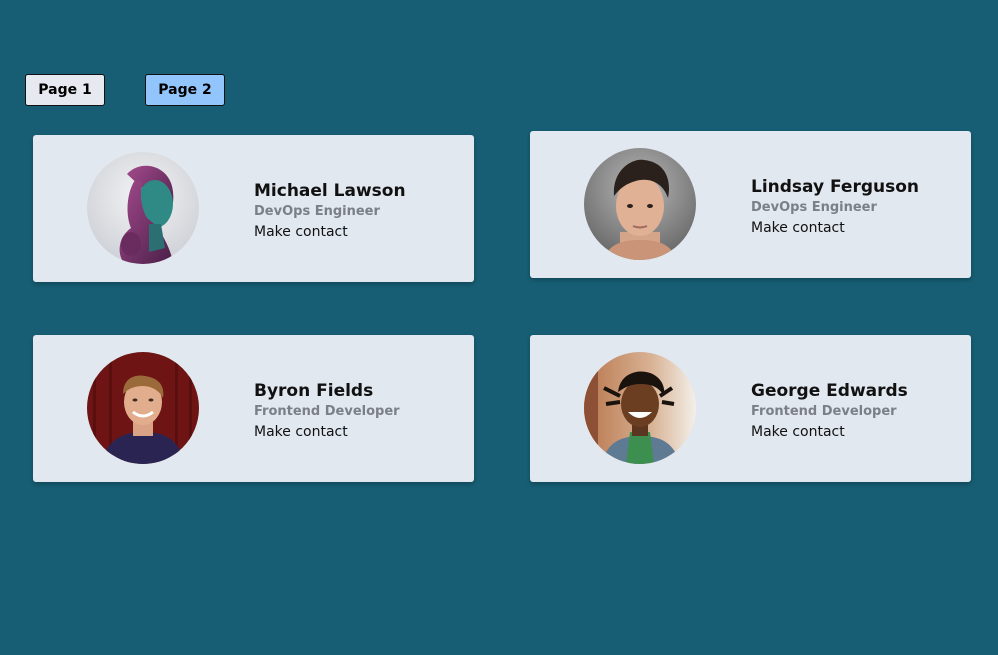 This screenshot has height=655, width=998. Describe the element at coordinates (65, 90) in the screenshot. I see `page-1-button: Page 1` at that location.